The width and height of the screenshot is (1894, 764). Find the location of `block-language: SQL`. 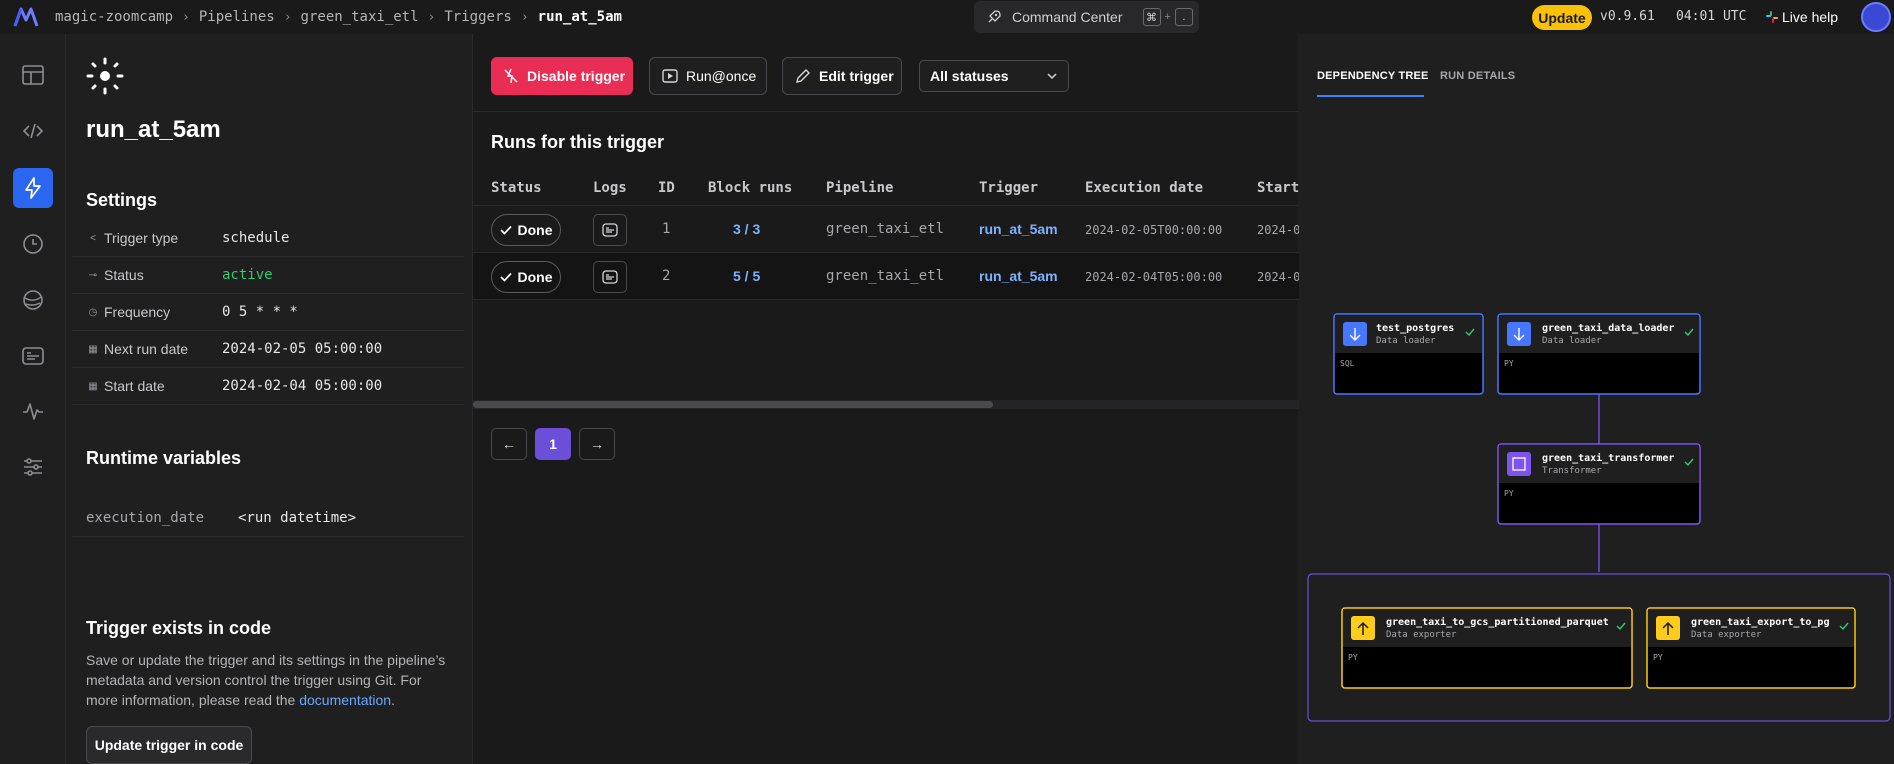

block-language: SQL is located at coordinates (1347, 363).